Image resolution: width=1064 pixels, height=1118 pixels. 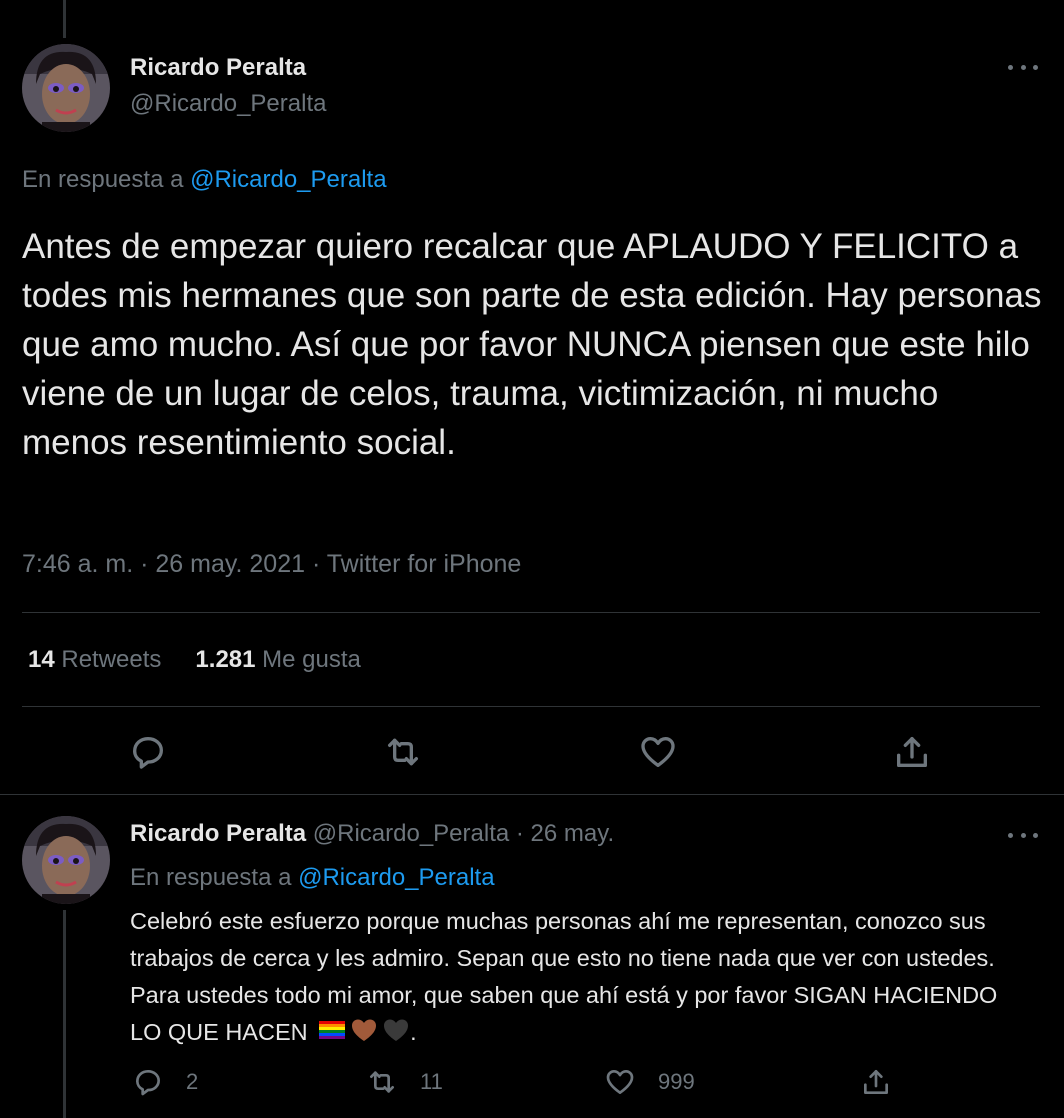 I want to click on reply-text-end: ., so click(x=413, y=1032).